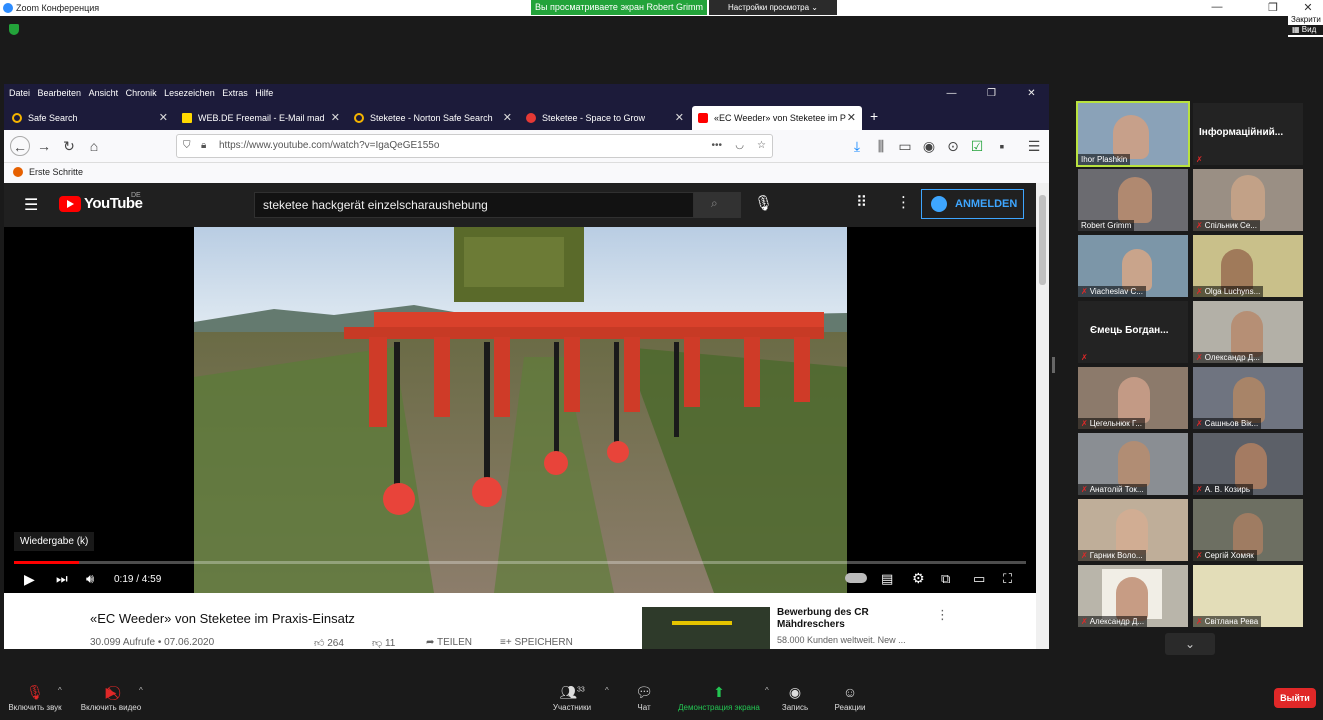 Image resolution: width=1323 pixels, height=720 pixels. What do you see at coordinates (520, 562) in the screenshot?
I see `progress-bar` at bounding box center [520, 562].